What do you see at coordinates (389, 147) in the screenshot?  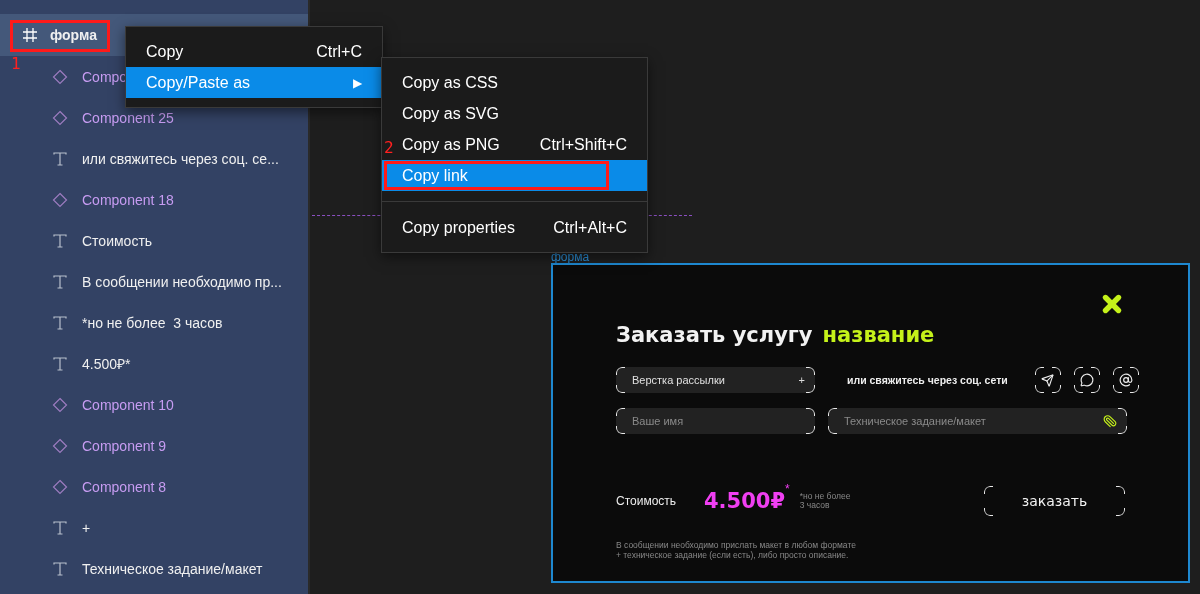 I see `annotation-number: 2` at bounding box center [389, 147].